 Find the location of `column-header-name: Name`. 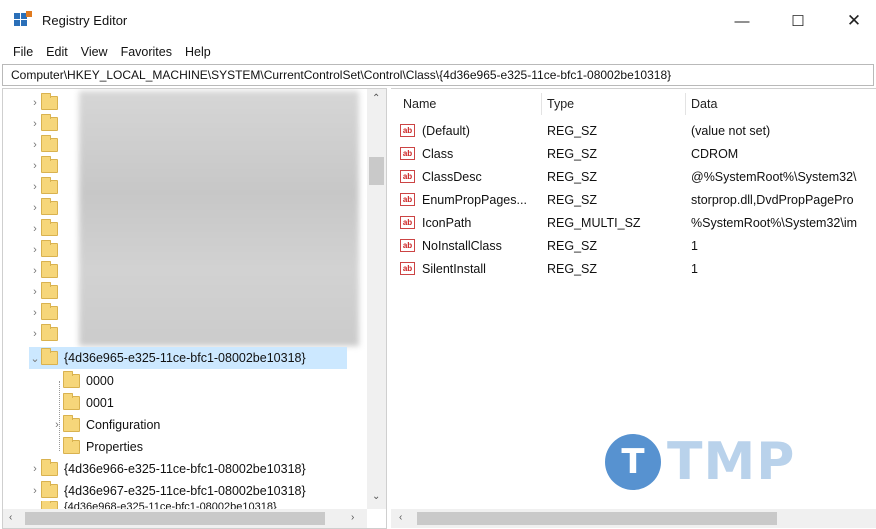

column-header-name: Name is located at coordinates (419, 104).